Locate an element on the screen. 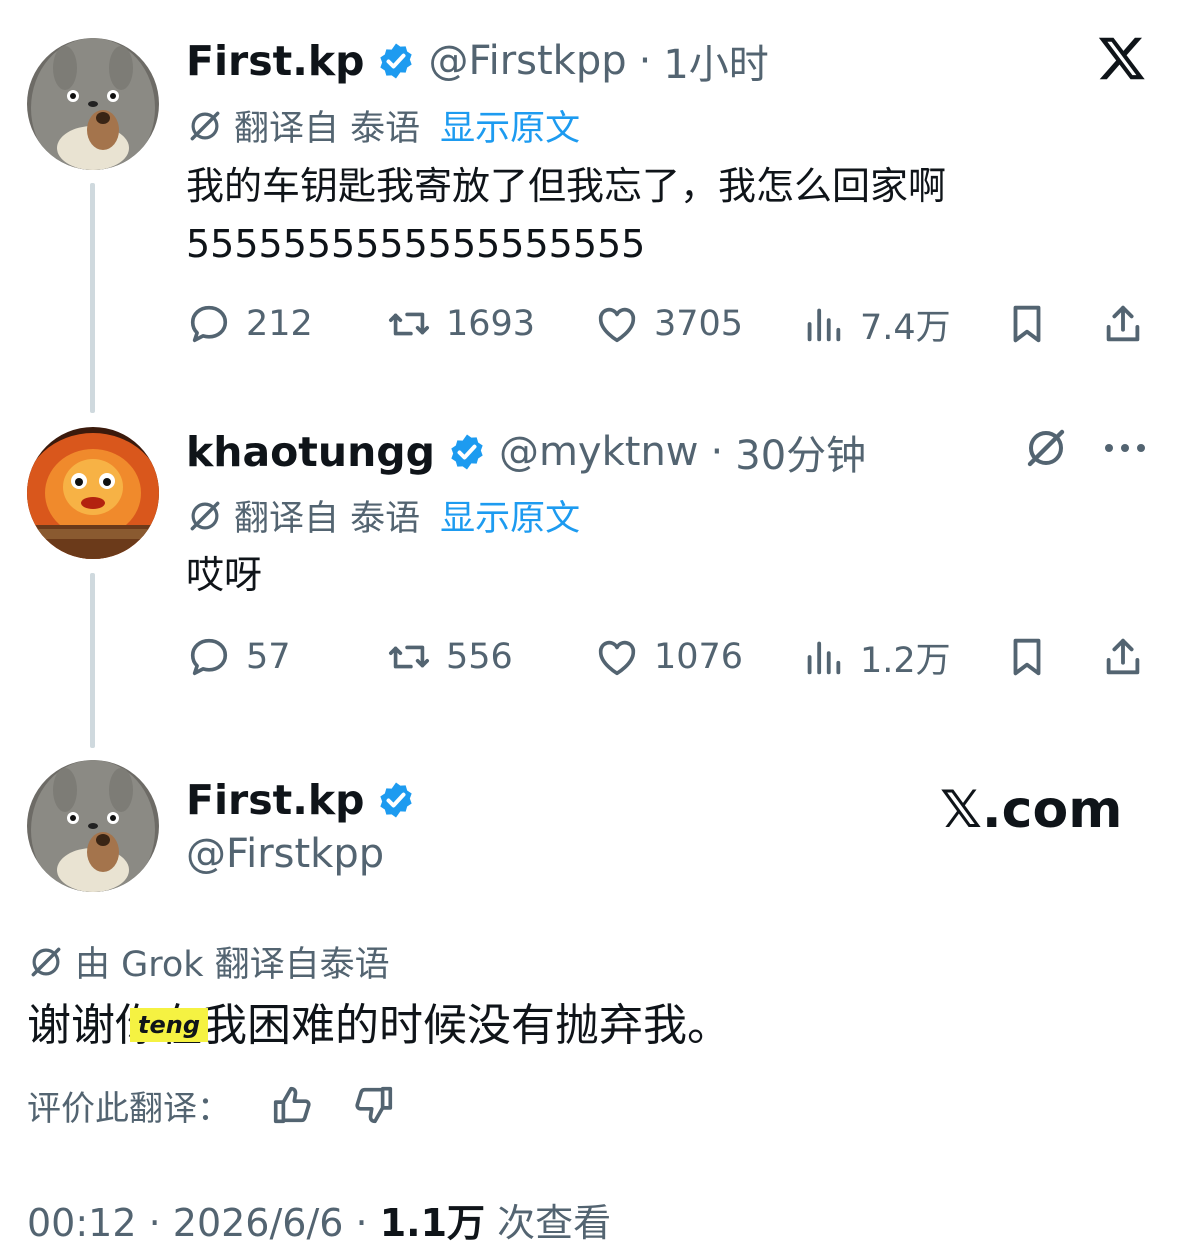 This screenshot has width=1179, height=1251. like-button: 3705 is located at coordinates (668, 324).